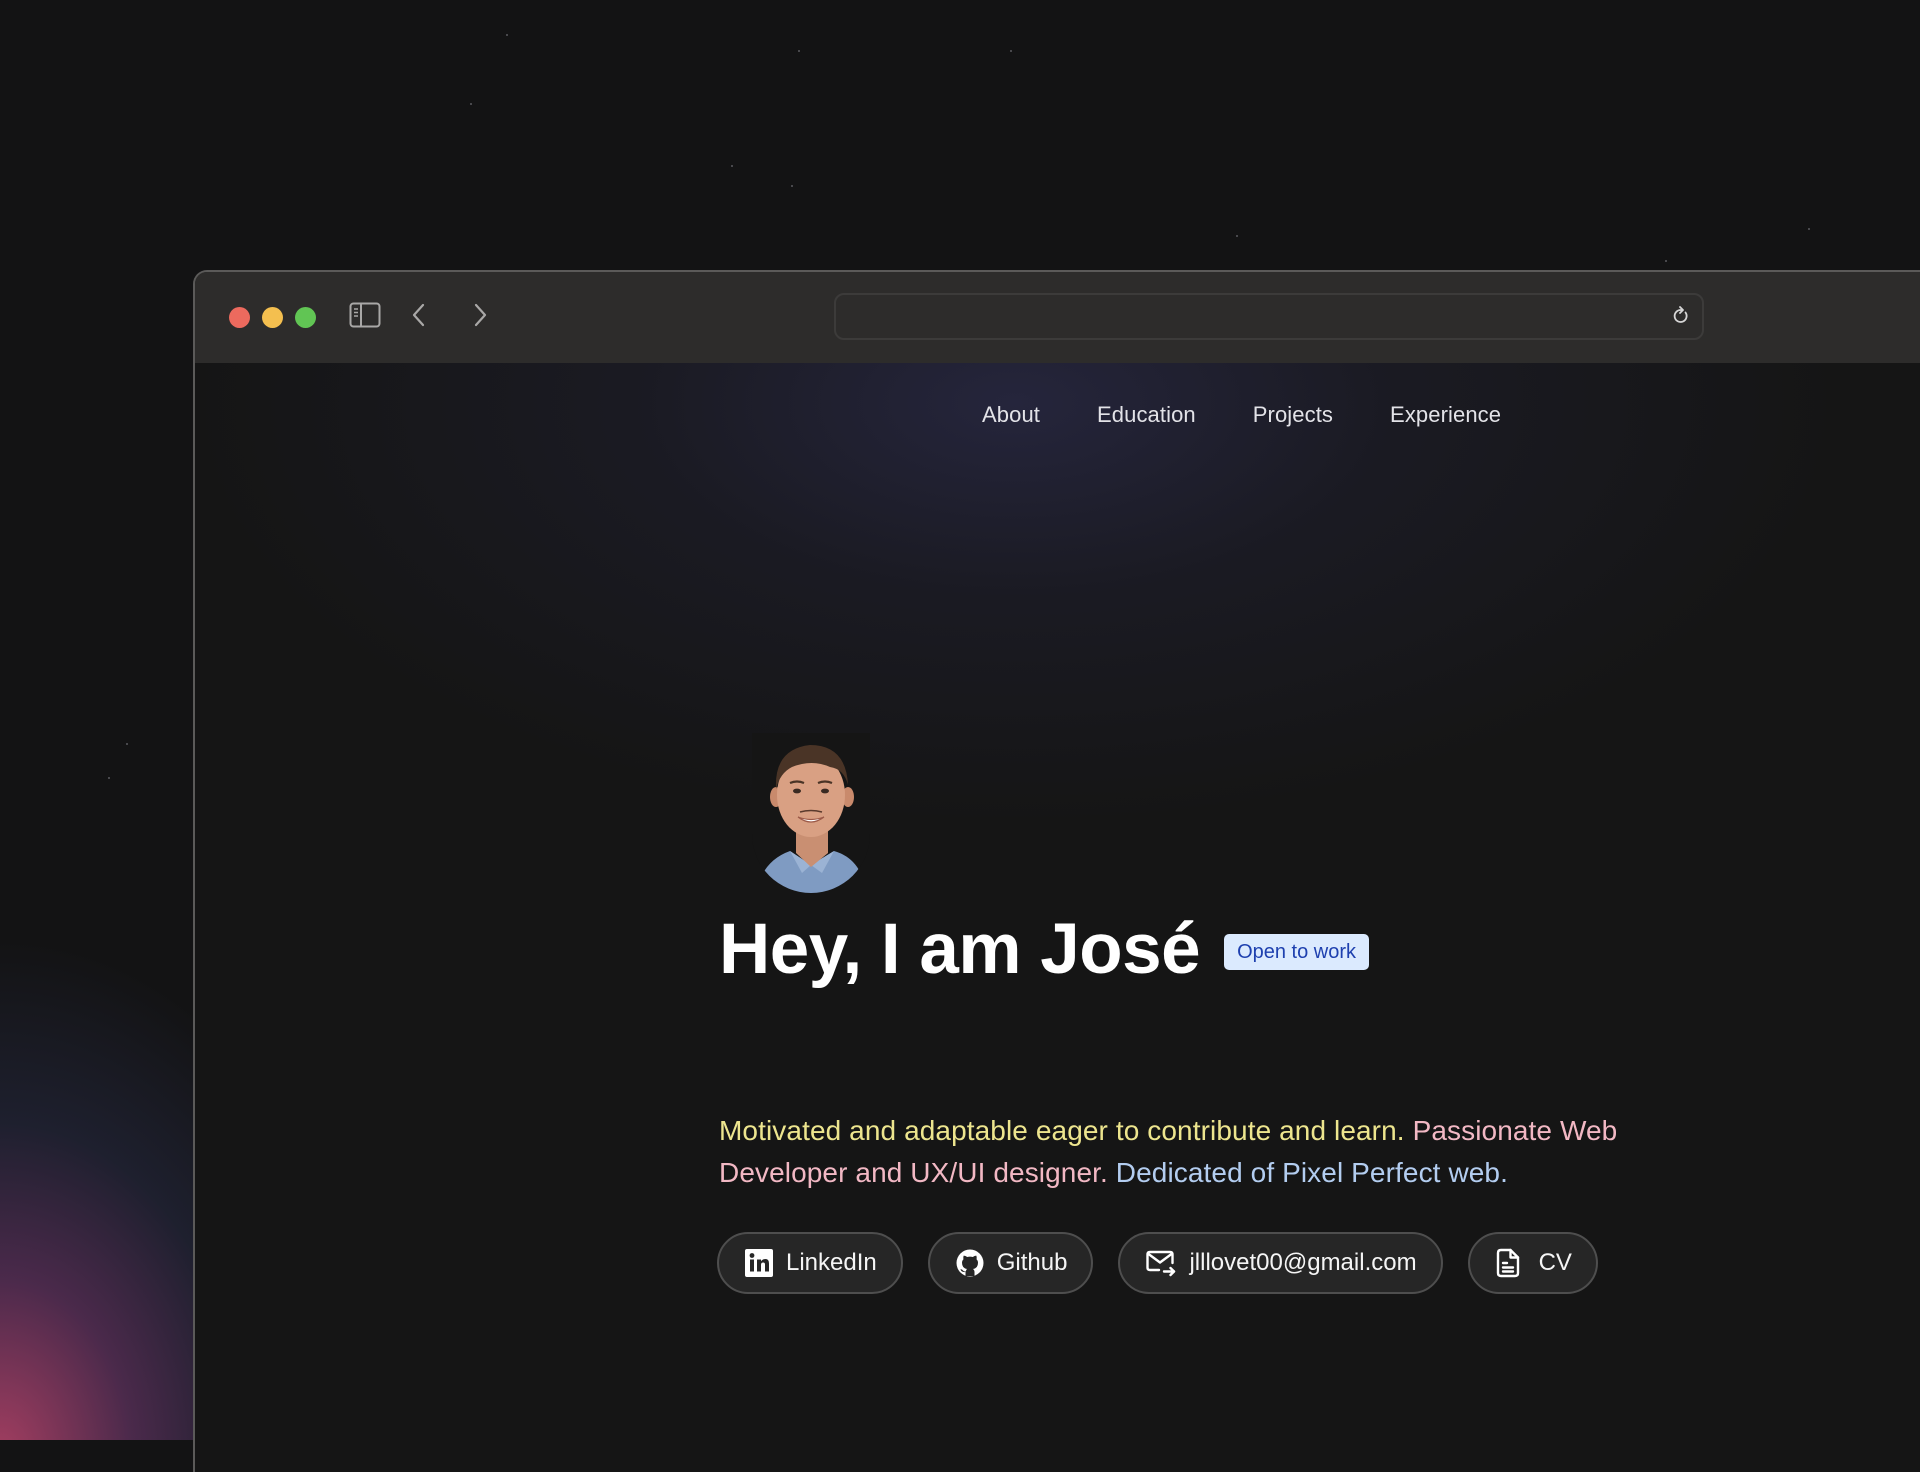 The image size is (1920, 1472). Describe the element at coordinates (1303, 1262) in the screenshot. I see `email-label: jlllovet00@gmail.com` at that location.